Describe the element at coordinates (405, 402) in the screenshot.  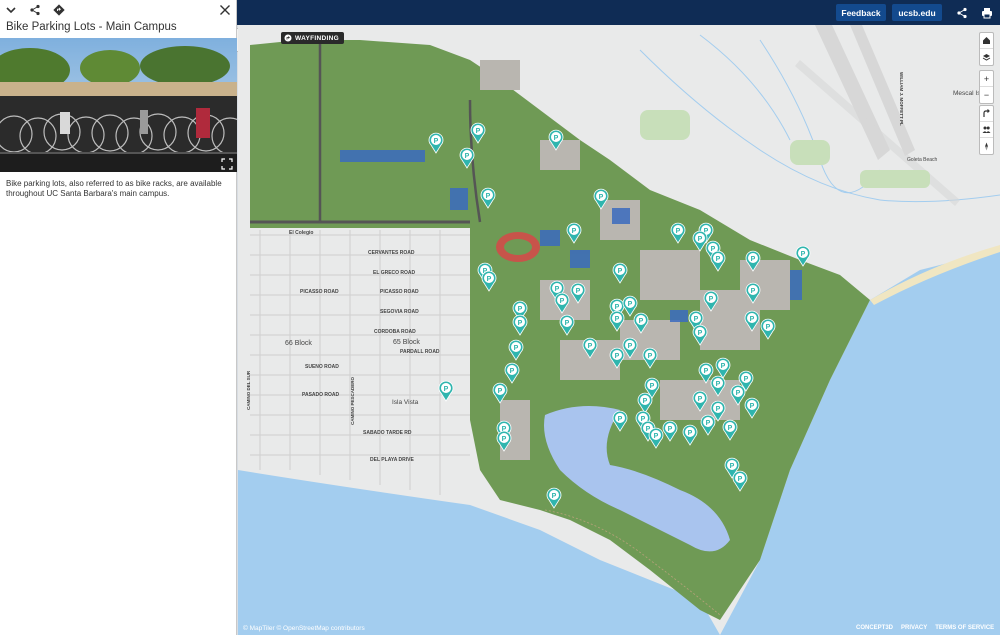
I see `map-label-isla-vista: Isla Vista` at that location.